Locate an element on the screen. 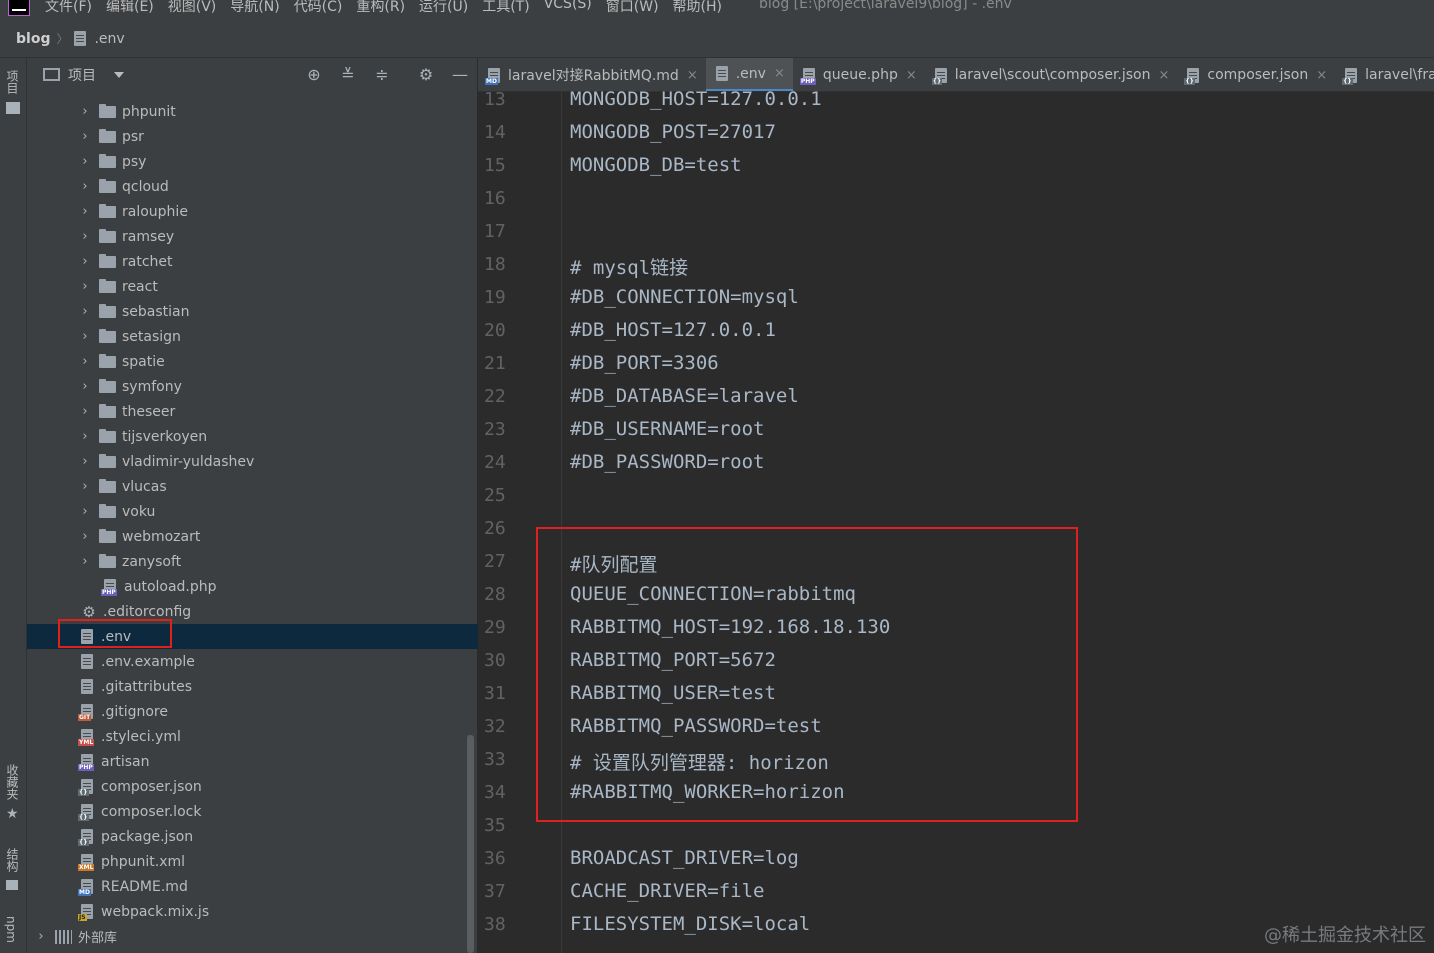  tree-file: PHP autoload.php is located at coordinates (252, 586).